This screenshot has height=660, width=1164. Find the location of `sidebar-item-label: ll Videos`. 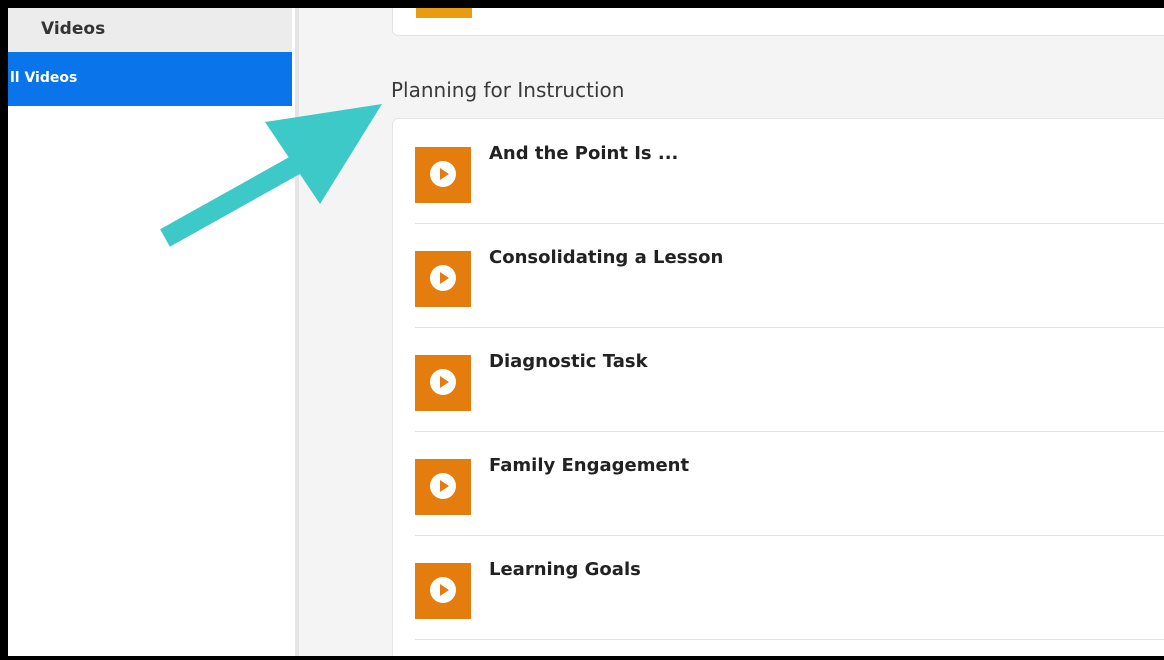

sidebar-item-label: ll Videos is located at coordinates (44, 78).